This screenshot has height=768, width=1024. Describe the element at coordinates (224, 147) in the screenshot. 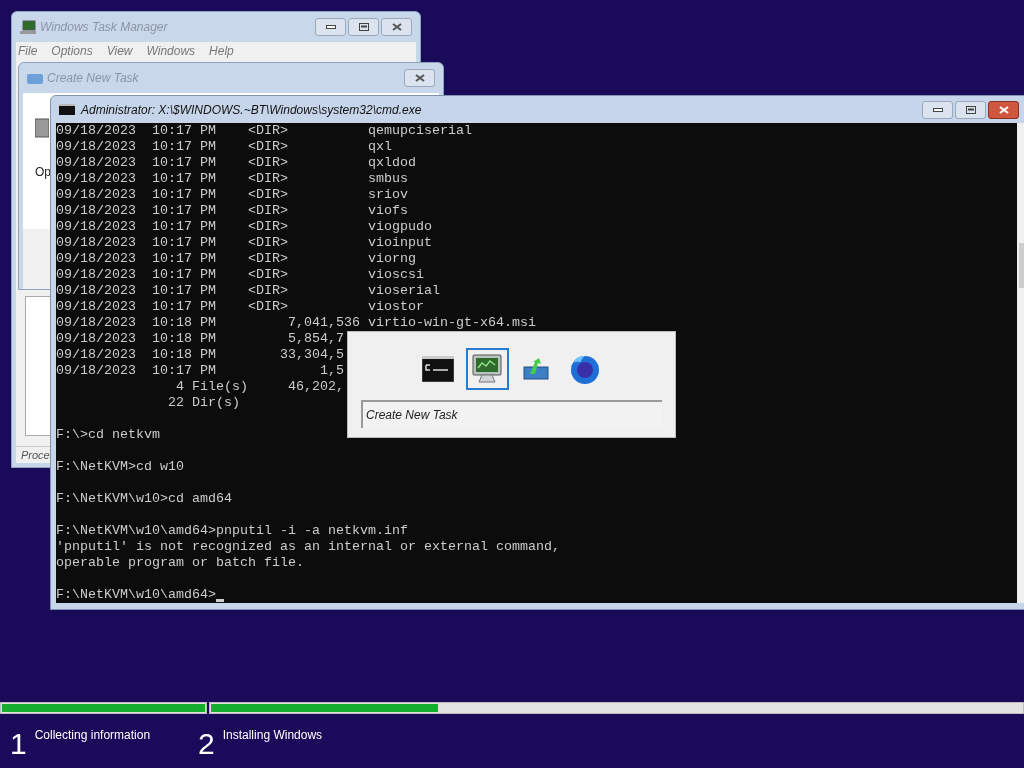

I see `console-line: 09/18/2023 10:17 PM <DIR> qxl` at that location.